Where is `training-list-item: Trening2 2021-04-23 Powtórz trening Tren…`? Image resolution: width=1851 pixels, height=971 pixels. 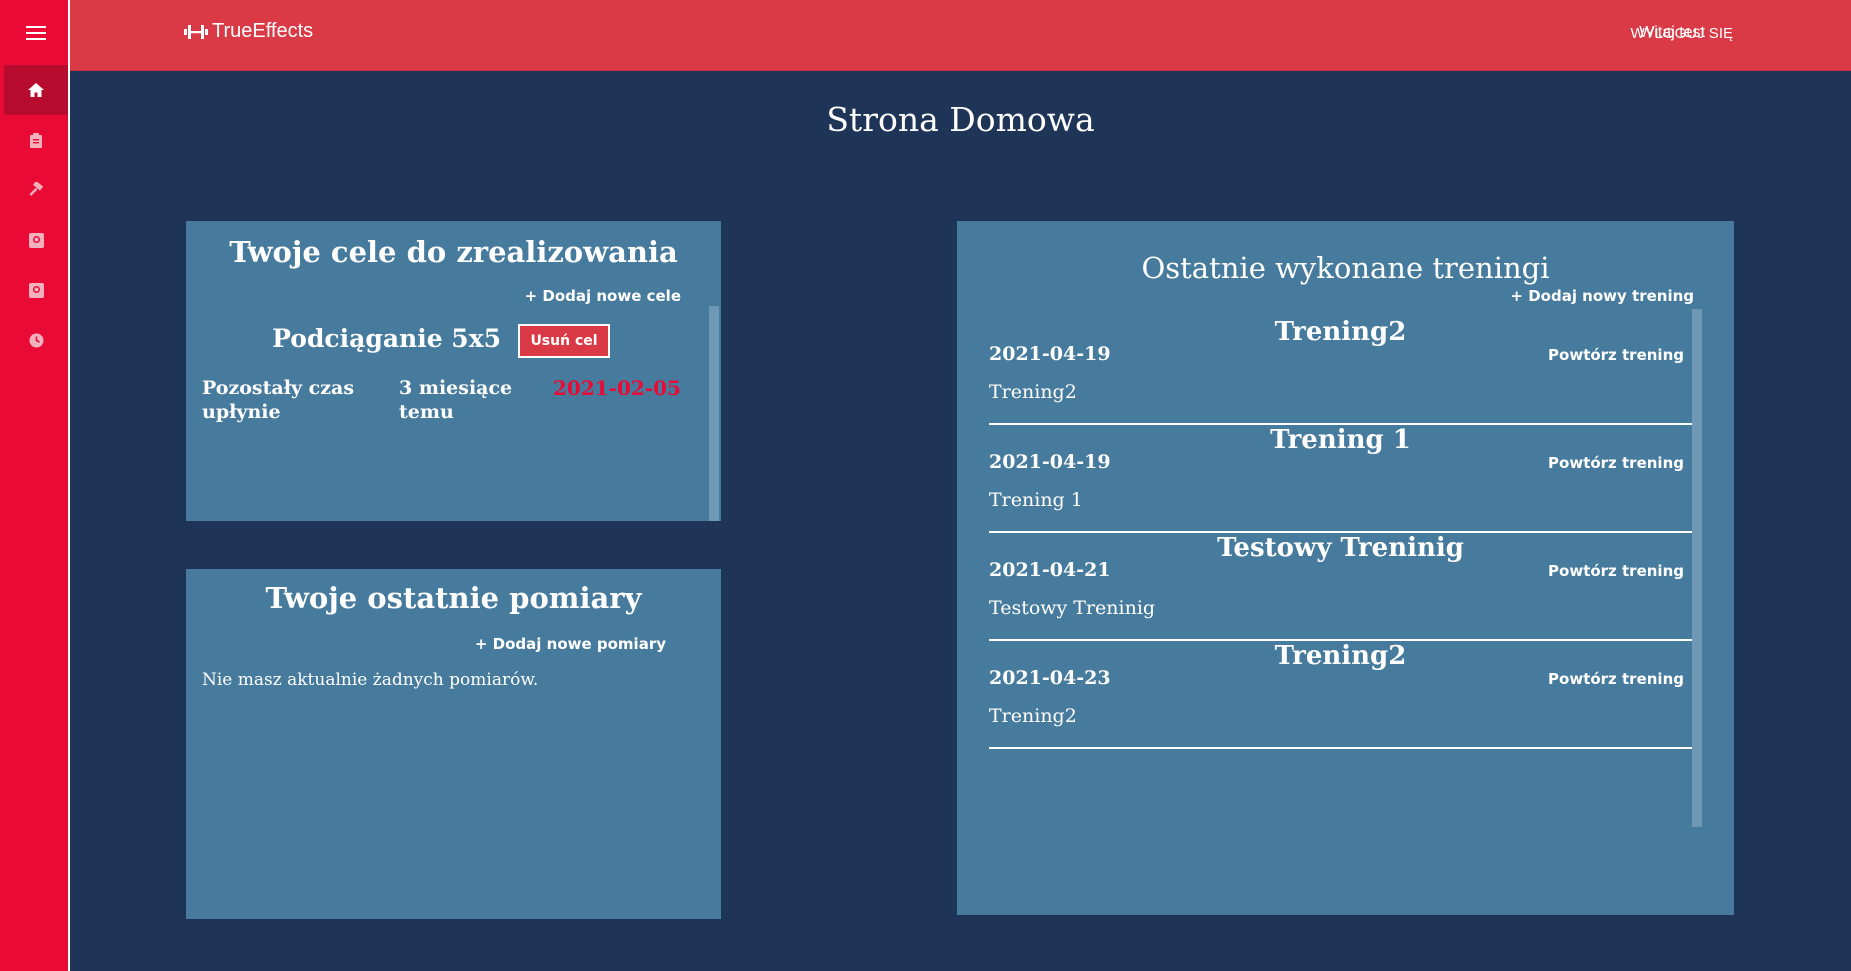 training-list-item: Trening2 2021-04-23 Powtórz trening Tren… is located at coordinates (1340, 695).